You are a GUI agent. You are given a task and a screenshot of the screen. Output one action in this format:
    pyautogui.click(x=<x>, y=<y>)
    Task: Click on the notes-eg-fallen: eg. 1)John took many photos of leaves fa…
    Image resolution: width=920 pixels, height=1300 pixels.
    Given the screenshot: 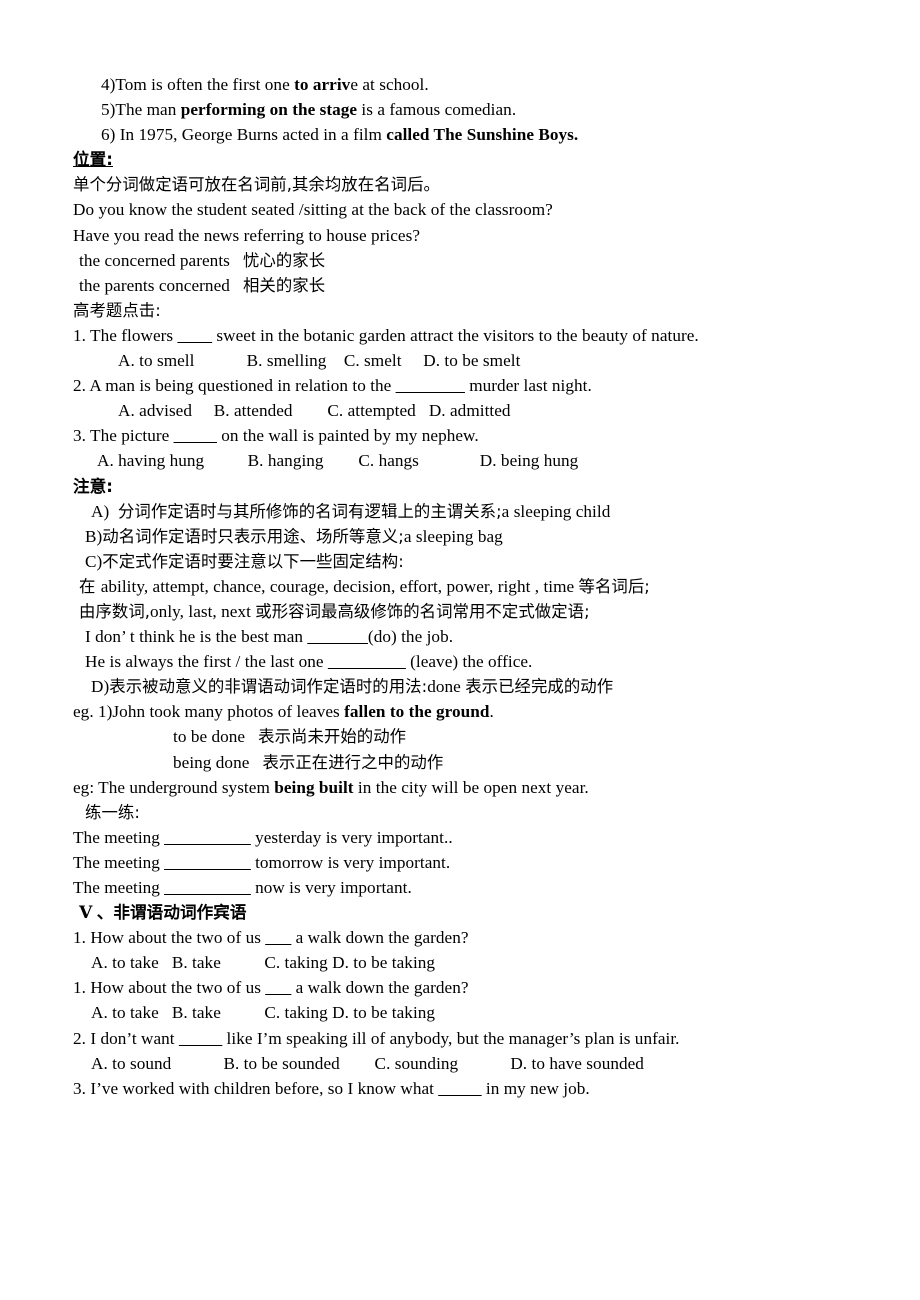 What is the action you would take?
    pyautogui.click(x=459, y=711)
    